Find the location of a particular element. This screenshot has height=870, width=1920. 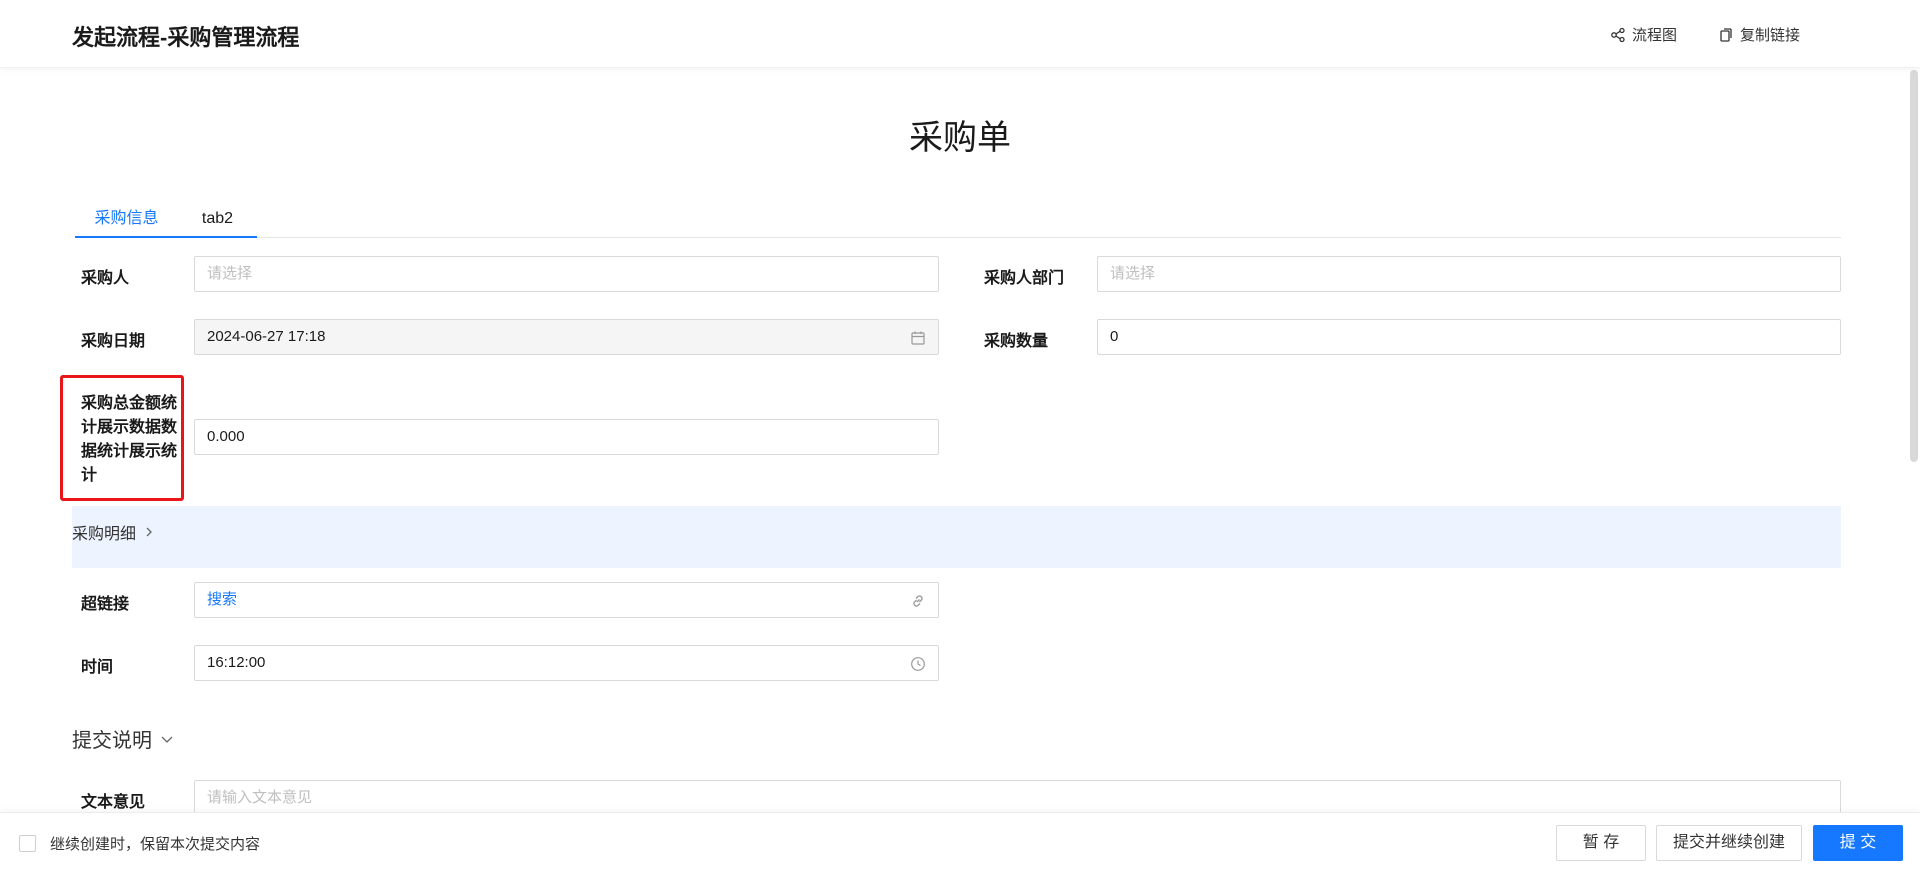

hyperlink-value: 搜索 is located at coordinates (222, 599).